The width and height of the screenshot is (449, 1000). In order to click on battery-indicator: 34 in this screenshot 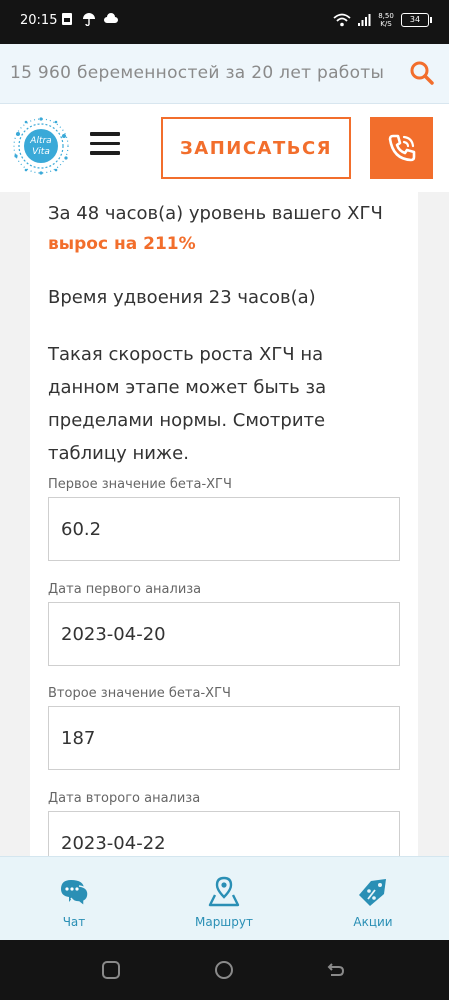, I will do `click(416, 20)`.